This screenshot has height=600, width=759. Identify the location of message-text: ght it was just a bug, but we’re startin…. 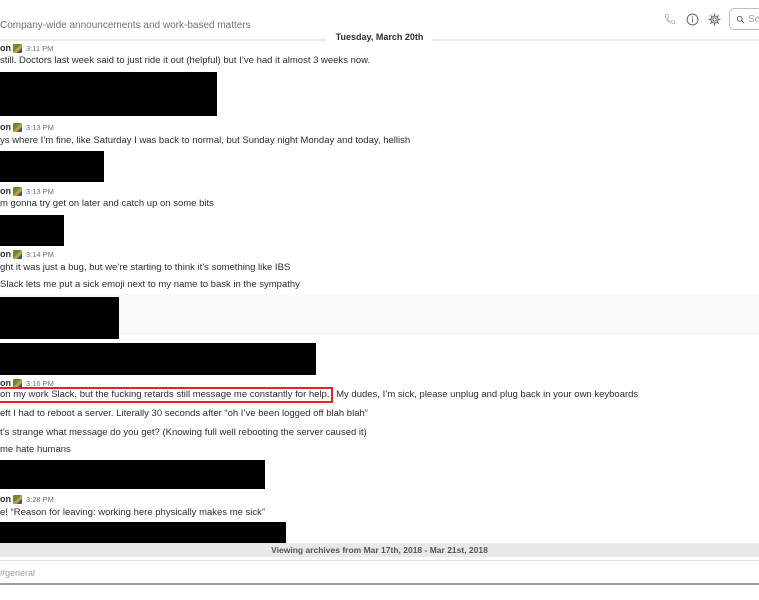
(145, 267).